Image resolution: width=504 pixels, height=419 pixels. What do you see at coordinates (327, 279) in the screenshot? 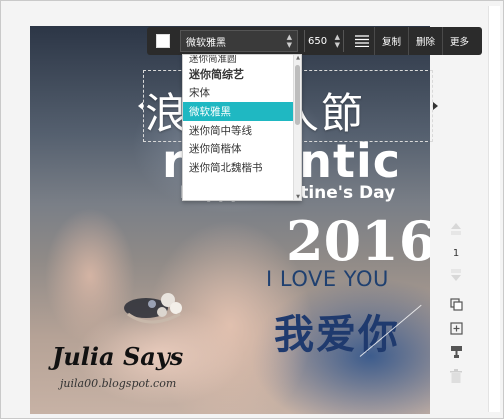
I see `i-love-you-text: I LOVE YOU` at bounding box center [327, 279].